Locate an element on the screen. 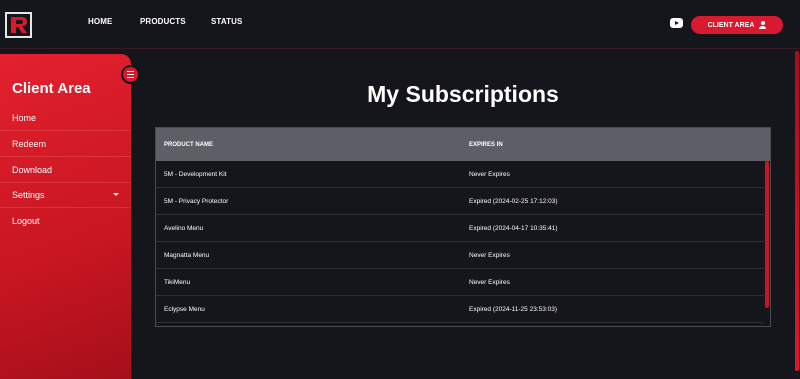  logo is located at coordinates (18, 25).